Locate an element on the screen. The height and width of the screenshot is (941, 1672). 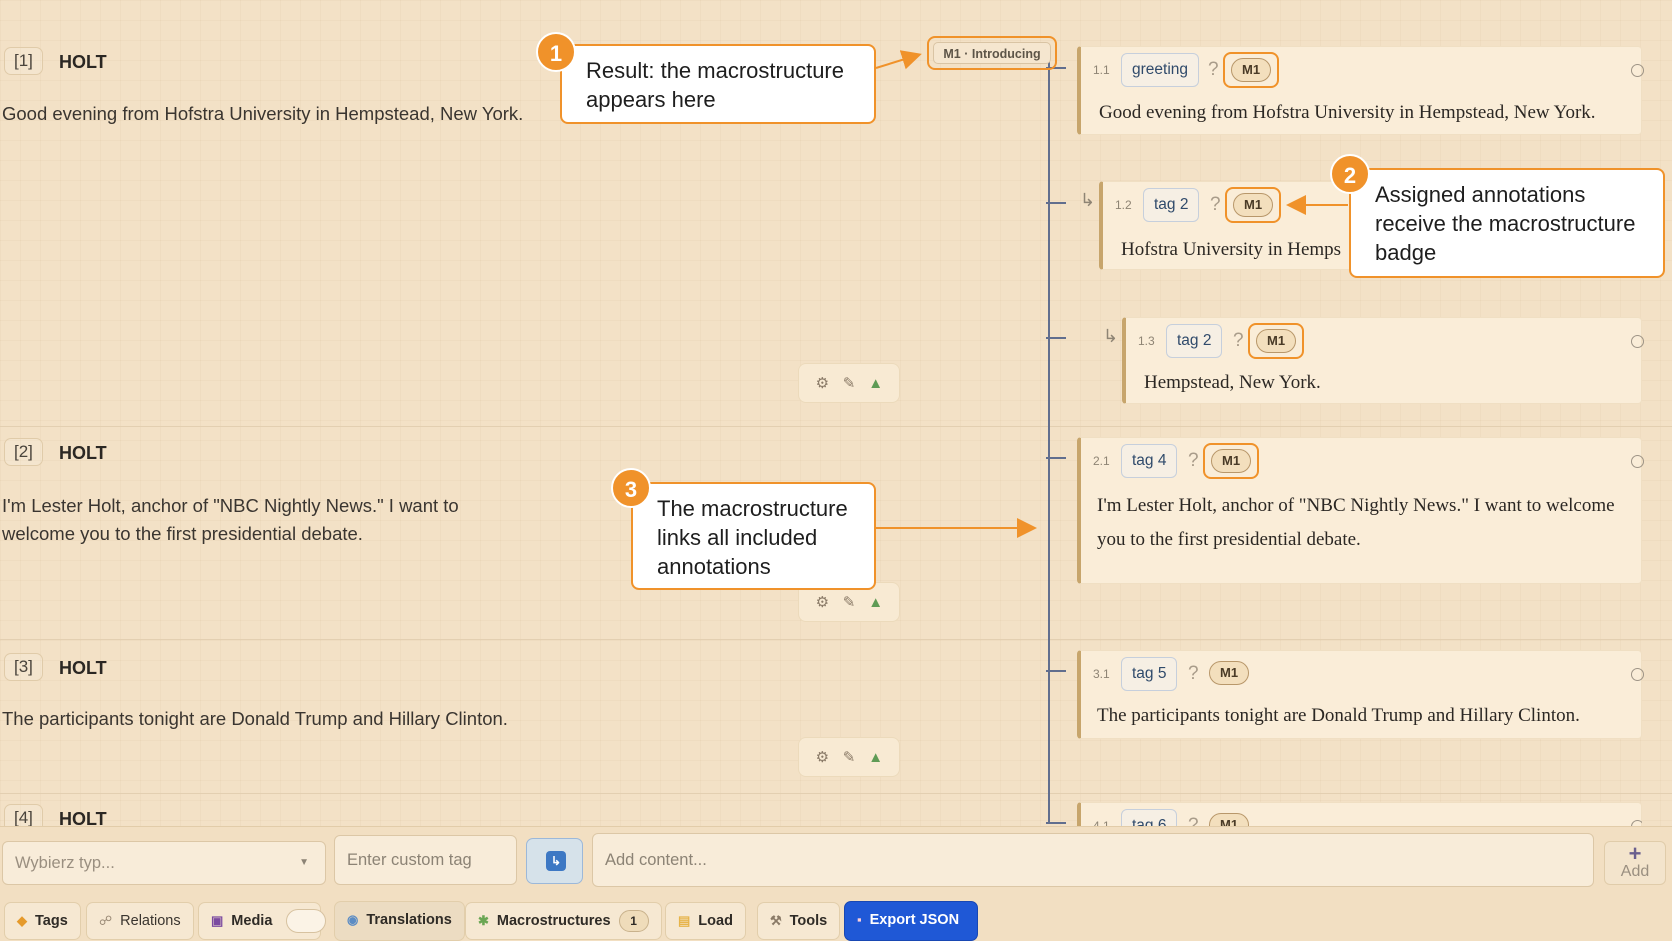
custom-tag-input: Enter custom tag is located at coordinates (425, 860).